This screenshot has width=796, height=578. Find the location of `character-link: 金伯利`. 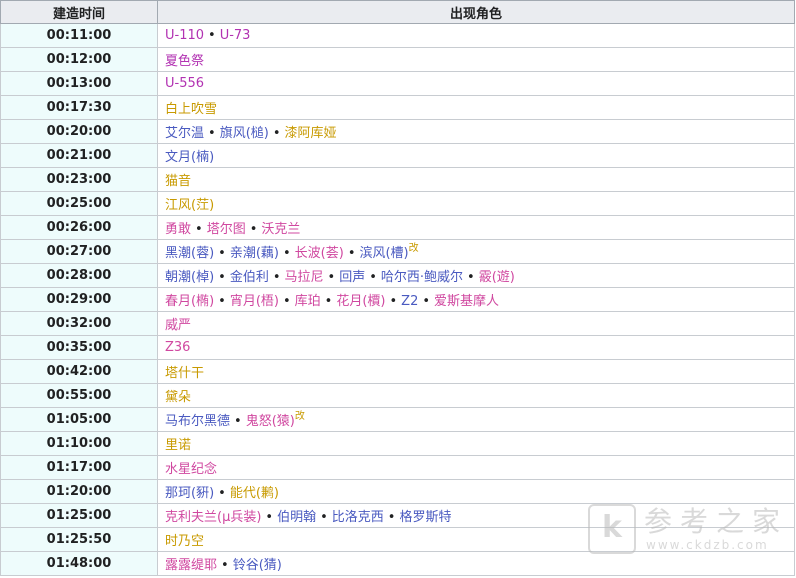

character-link: 金伯利 is located at coordinates (249, 277).